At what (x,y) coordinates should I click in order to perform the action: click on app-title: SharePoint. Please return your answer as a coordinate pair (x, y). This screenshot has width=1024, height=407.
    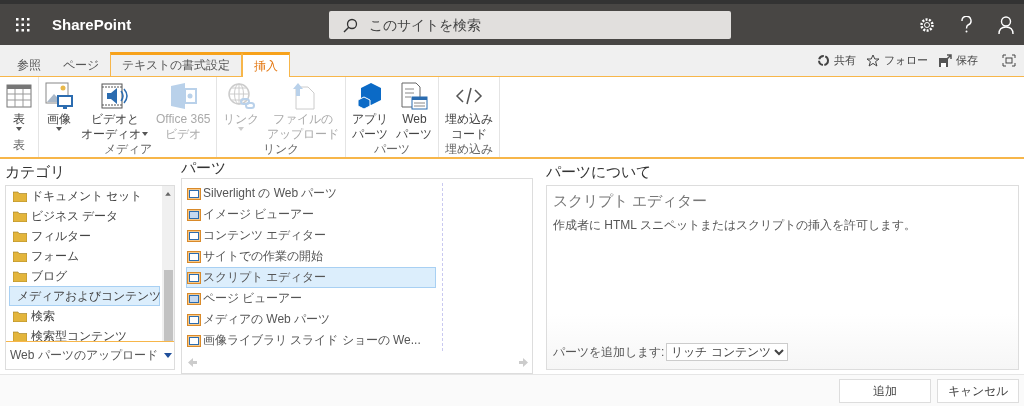
    Looking at the image, I should click on (92, 24).